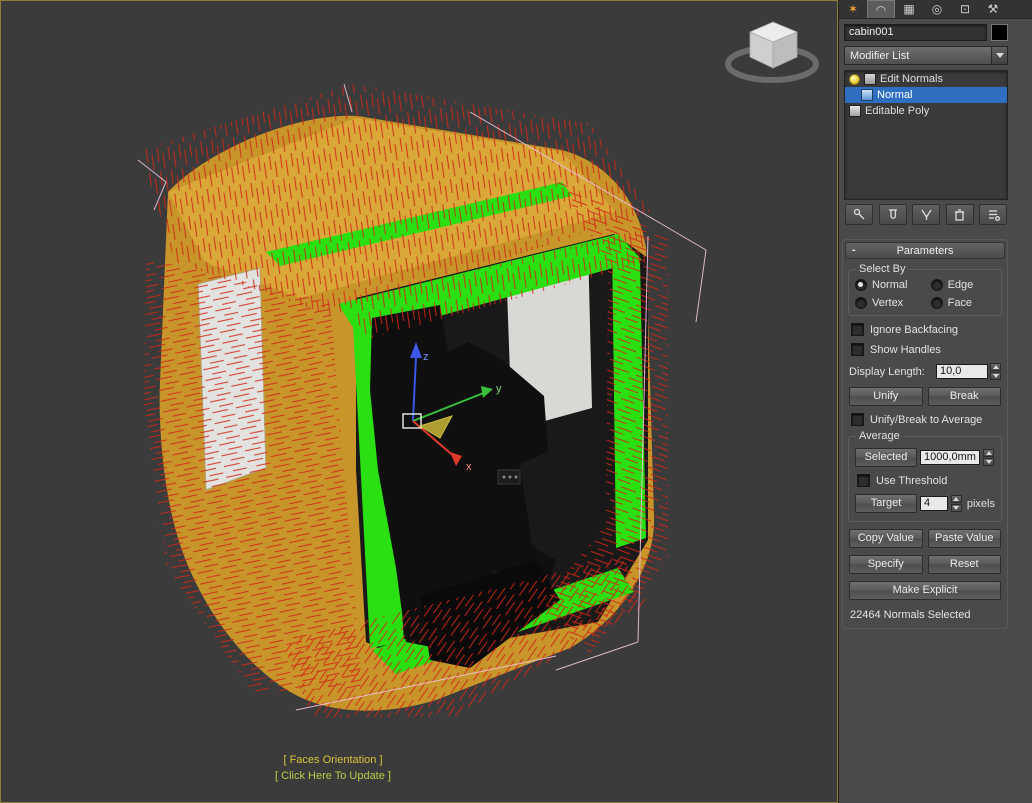  I want to click on tab-hierarchy: ▦, so click(909, 9).